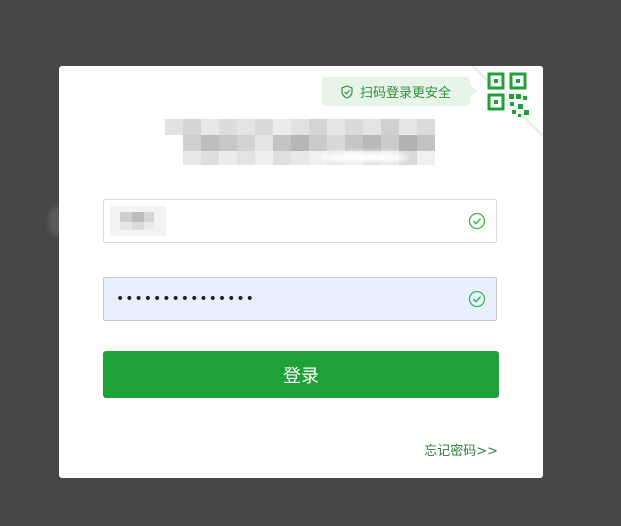 This screenshot has width=621, height=526. Describe the element at coordinates (300, 221) in the screenshot. I see `username-field` at that location.